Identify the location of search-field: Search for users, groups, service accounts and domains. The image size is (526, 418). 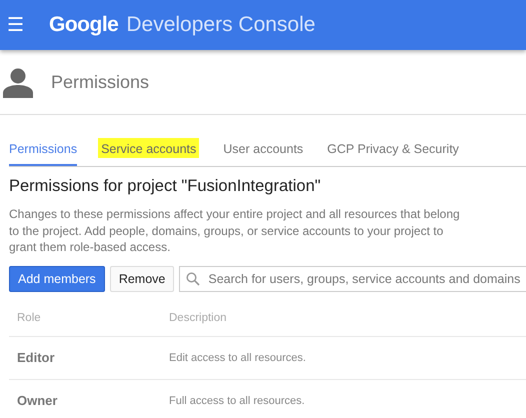
(352, 279).